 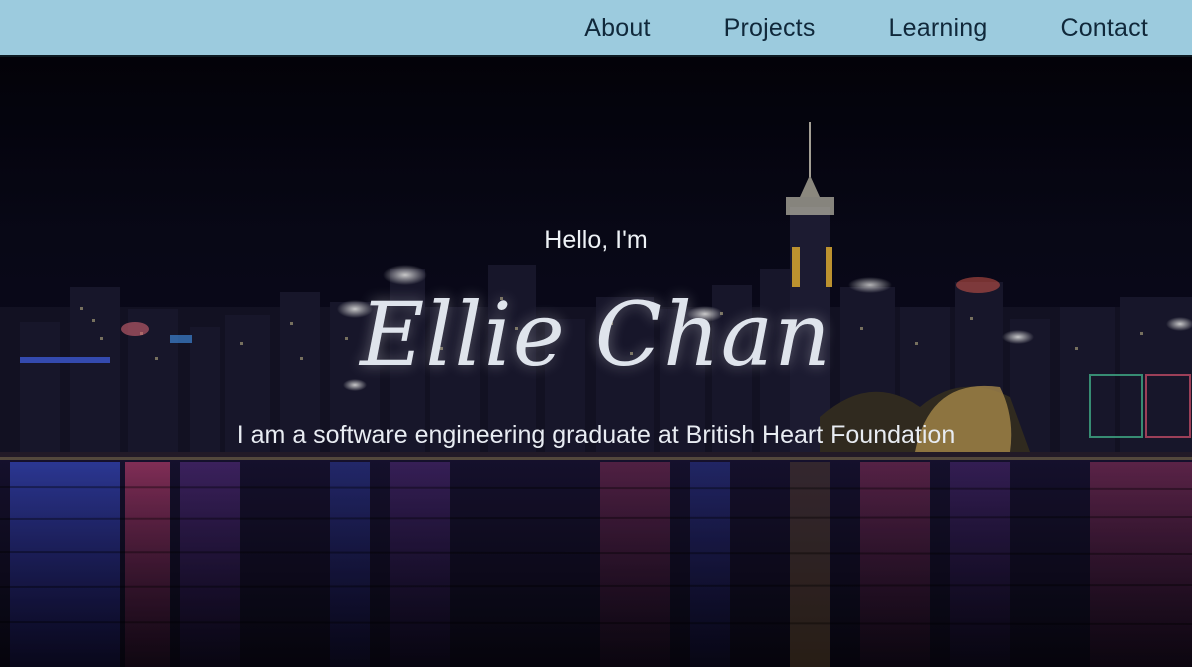 I want to click on hero-name: Ellie Chan, so click(x=596, y=334).